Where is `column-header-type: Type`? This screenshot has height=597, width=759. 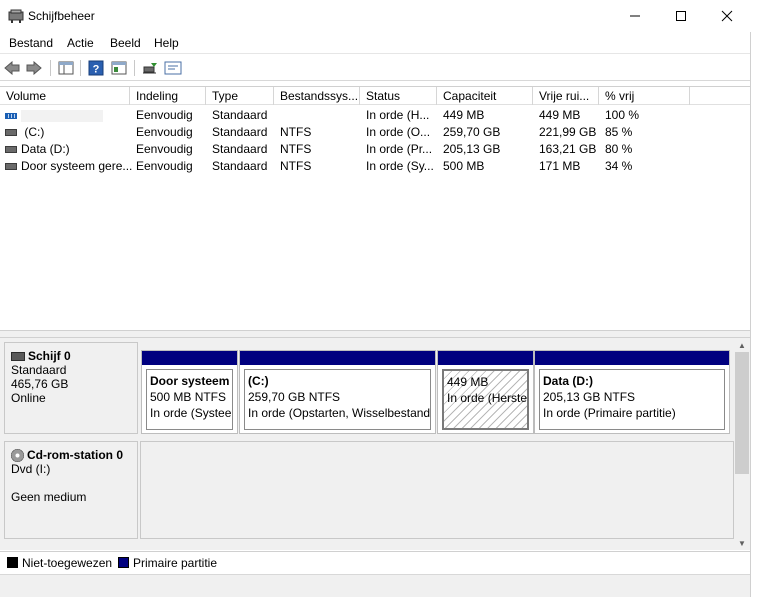 column-header-type: Type is located at coordinates (240, 96).